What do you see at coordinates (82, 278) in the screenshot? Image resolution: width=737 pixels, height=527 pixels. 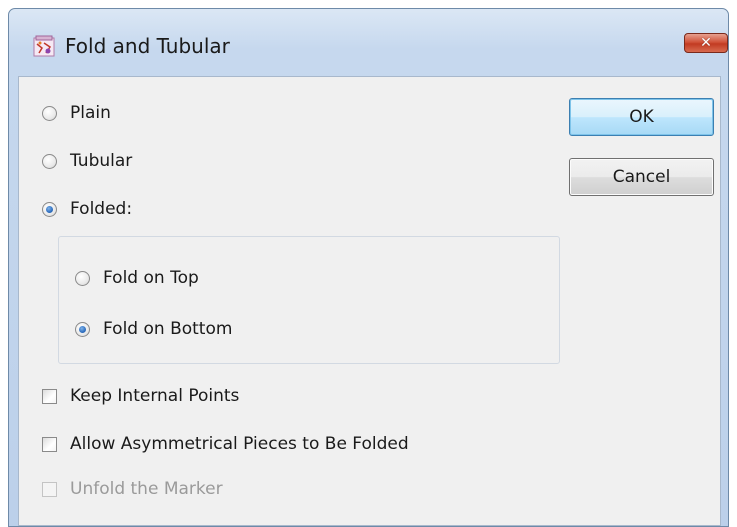 I see `radio-fold-on-top-control` at bounding box center [82, 278].